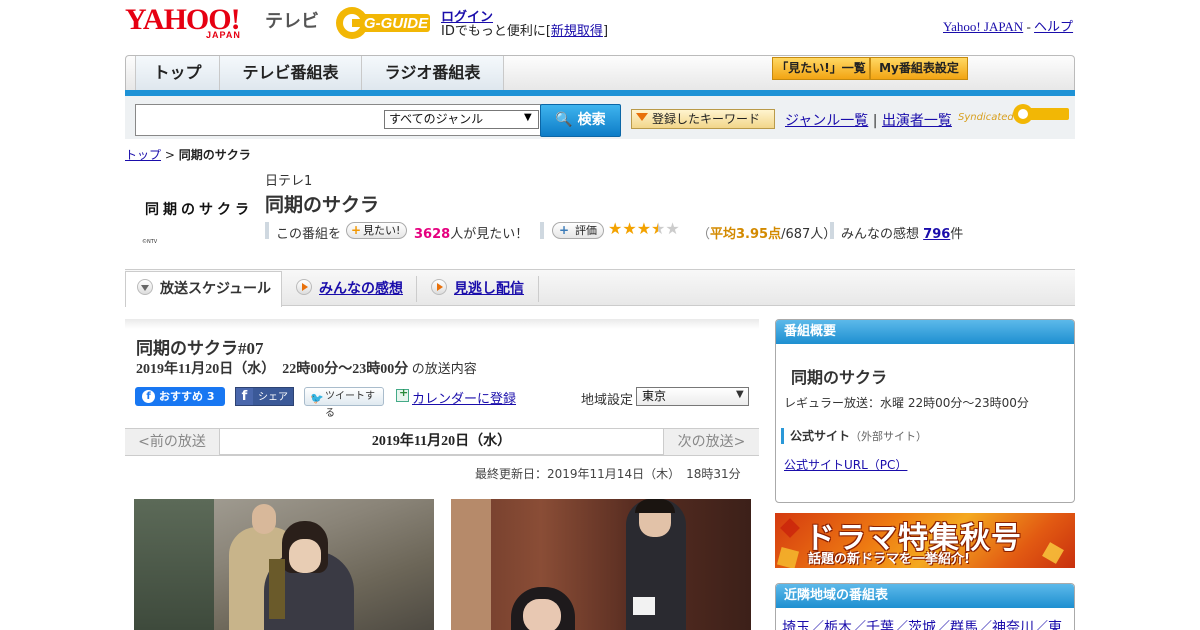  Describe the element at coordinates (917, 121) in the screenshot. I see `cast-list-link: 出演者一覧` at that location.